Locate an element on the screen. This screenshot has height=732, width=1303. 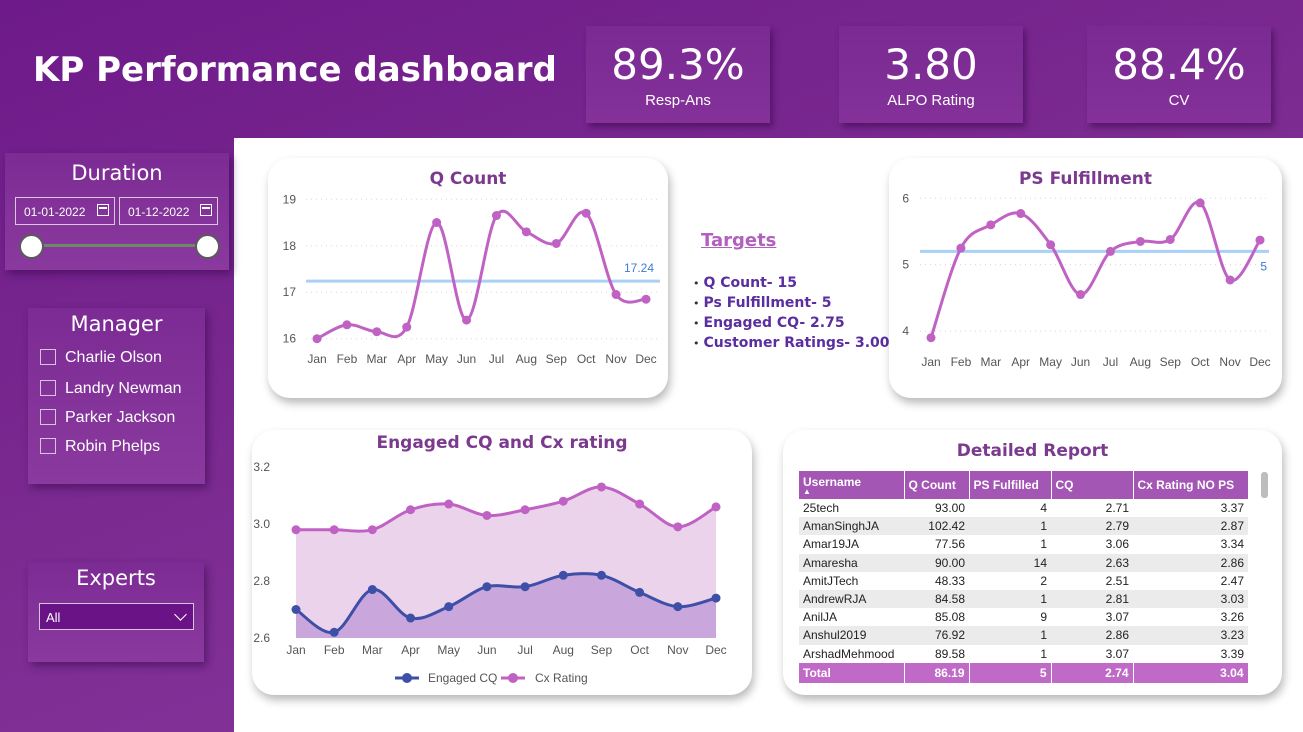
ps-fulfillment-chart: 4 5 6 Jan Feb Mar Apr May Jun Jul Aug Sep Oct Nov Dec 5 is located at coordinates (1086, 280).